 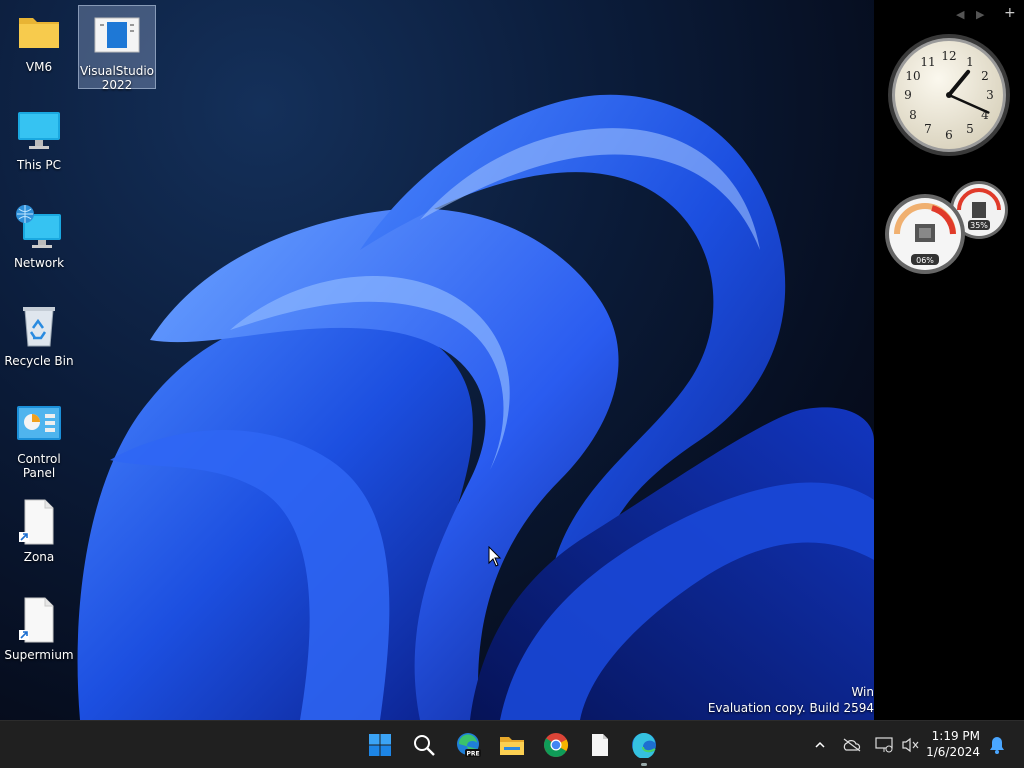 I want to click on network-tray-button, so click(x=884, y=745).